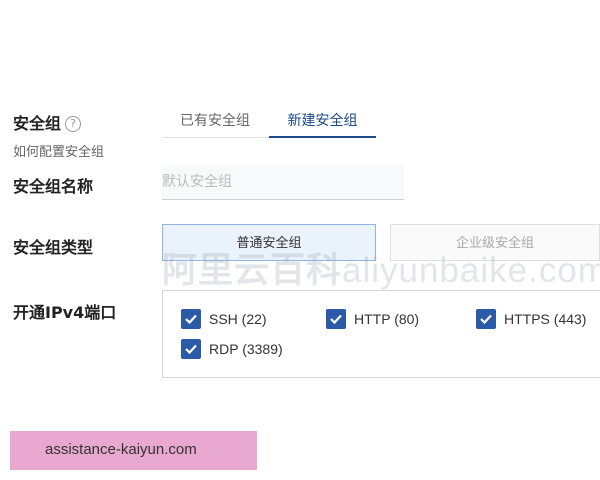 This screenshot has width=600, height=480. I want to click on type-normal-button: 普通安全组, so click(269, 242).